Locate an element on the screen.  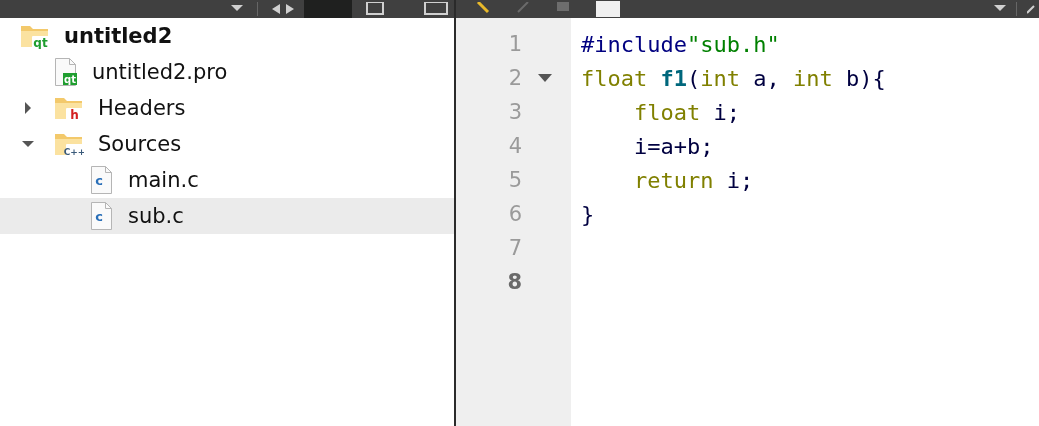
code-line: #include"sub.h" is located at coordinates (680, 44).